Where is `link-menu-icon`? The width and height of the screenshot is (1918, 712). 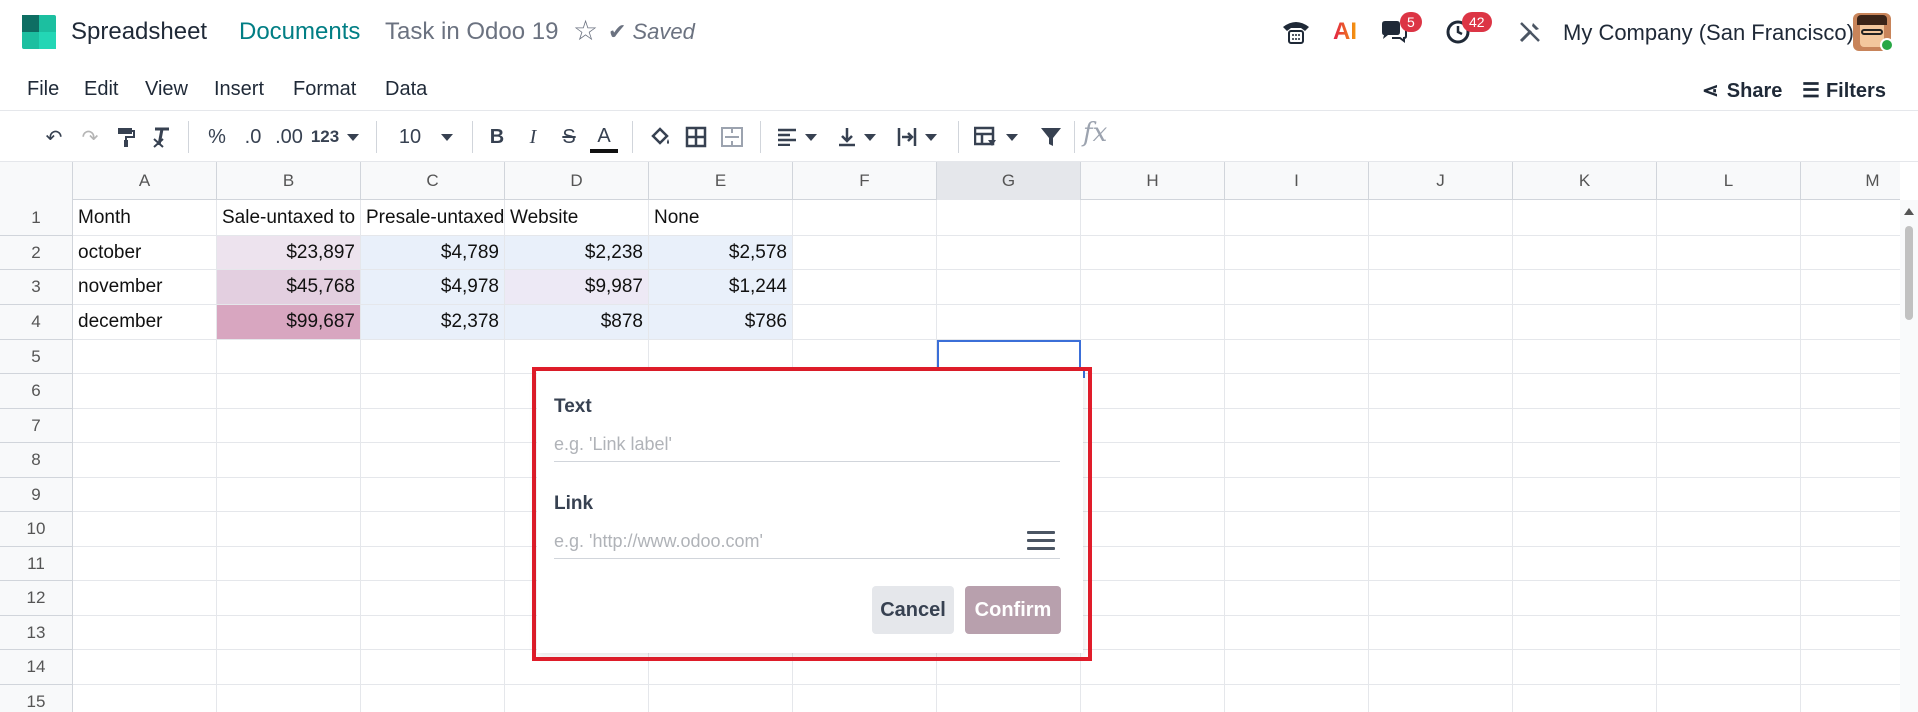
link-menu-icon is located at coordinates (1041, 542).